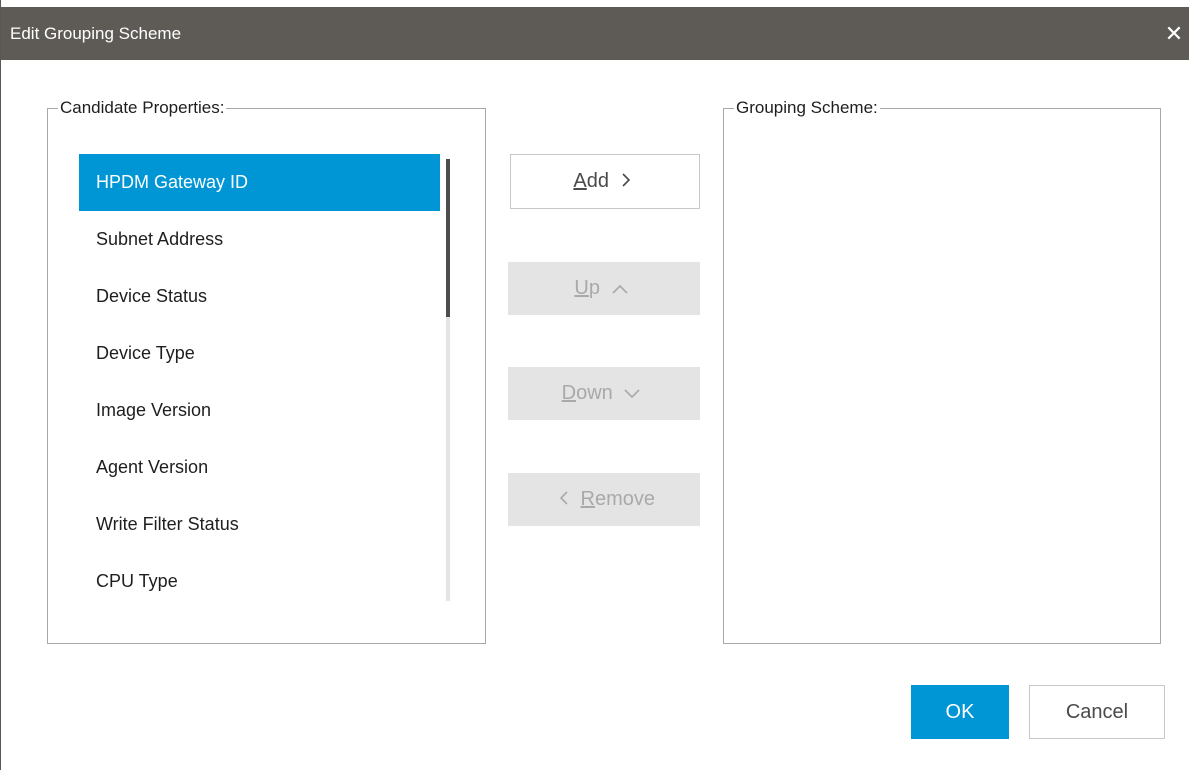  Describe the element at coordinates (619, 288) in the screenshot. I see `chevron-up-icon` at that location.